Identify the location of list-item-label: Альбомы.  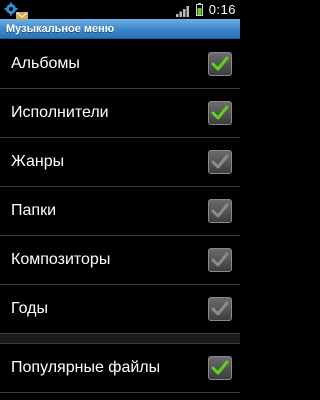
(45, 63).